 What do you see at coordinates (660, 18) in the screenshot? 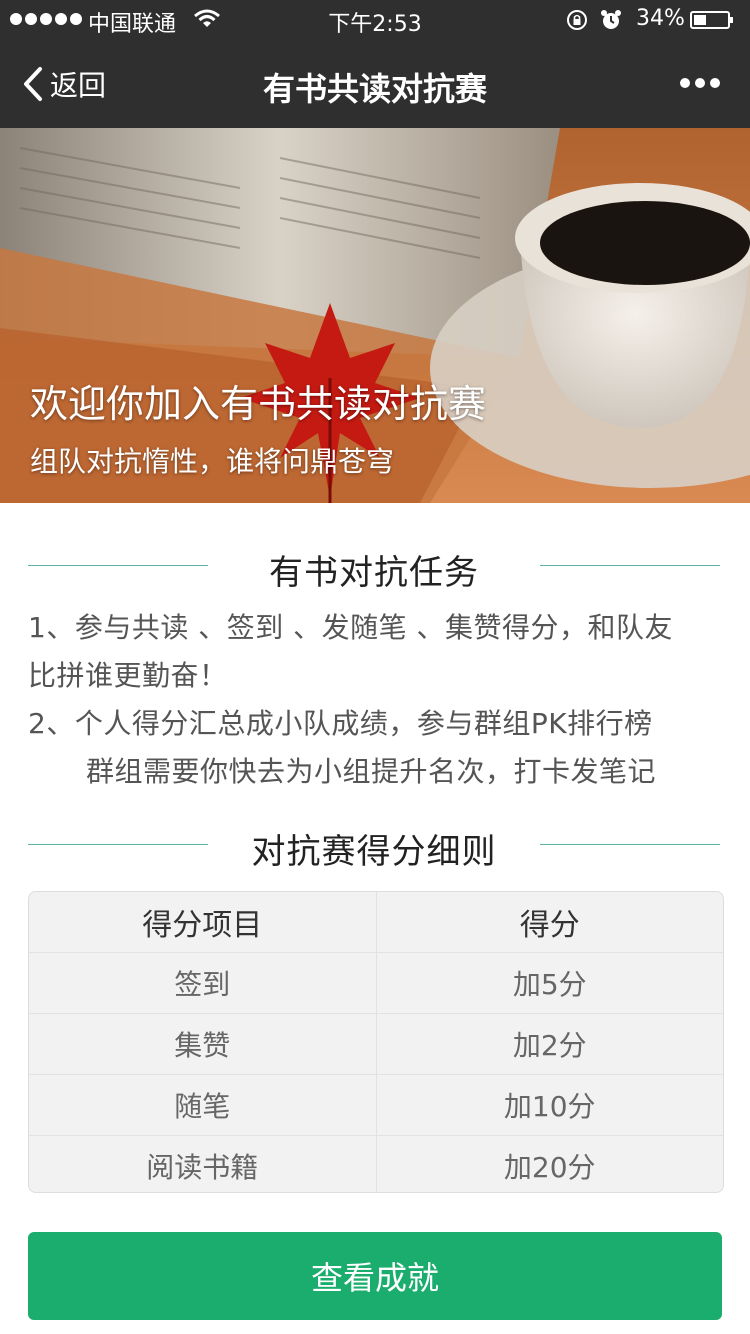
I see `battery-percent: 34%` at bounding box center [660, 18].